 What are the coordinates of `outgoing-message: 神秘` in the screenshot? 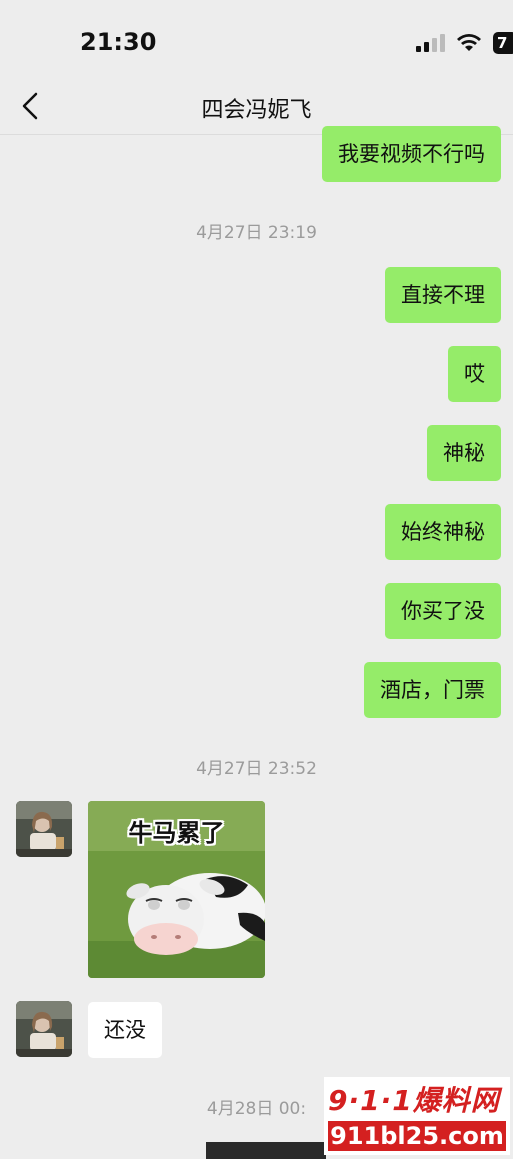 It's located at (464, 453).